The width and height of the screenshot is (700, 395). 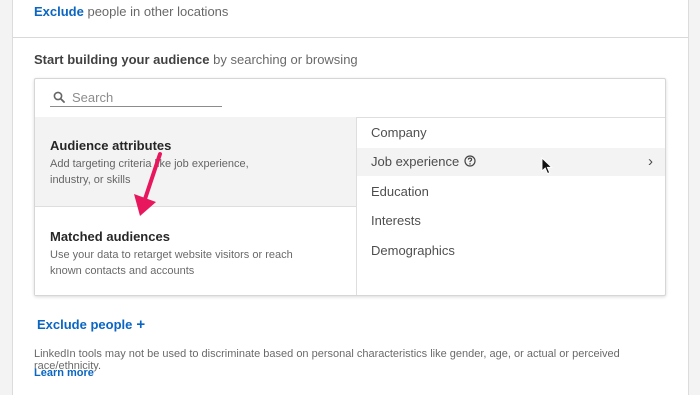 I want to click on subcategory-demographics: Demographics, so click(x=511, y=251).